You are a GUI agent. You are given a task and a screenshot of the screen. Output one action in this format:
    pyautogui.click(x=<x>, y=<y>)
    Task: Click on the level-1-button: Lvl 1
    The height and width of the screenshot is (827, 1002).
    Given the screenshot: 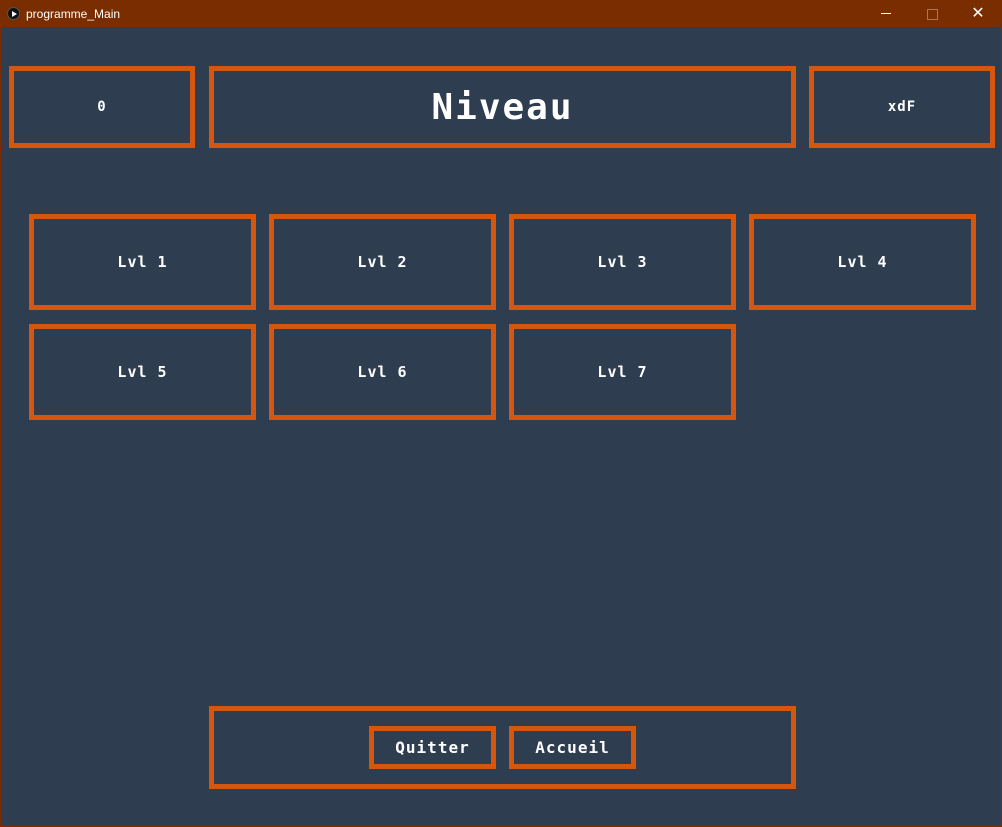 What is the action you would take?
    pyautogui.click(x=142, y=262)
    